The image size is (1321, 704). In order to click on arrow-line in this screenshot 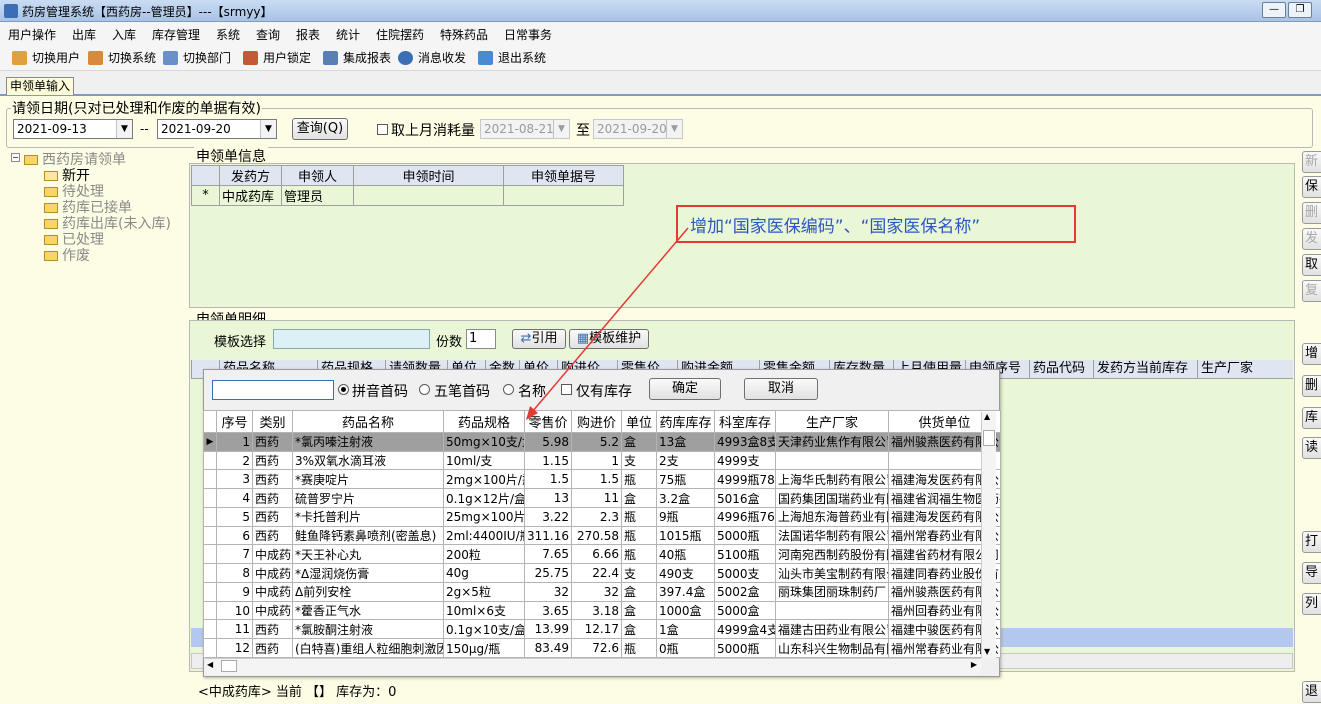, I will do `click(610, 320)`.